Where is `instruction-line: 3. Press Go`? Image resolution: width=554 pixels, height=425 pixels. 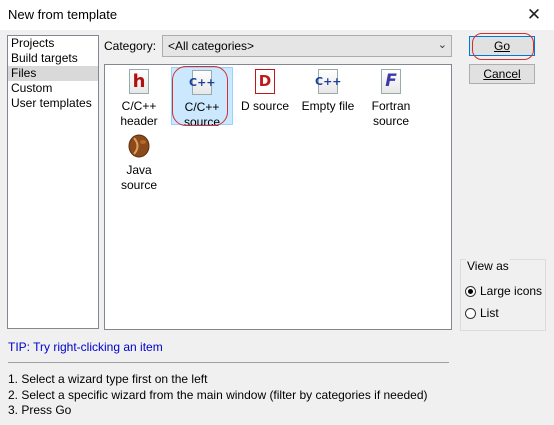
instruction-line: 3. Press Go is located at coordinates (40, 410).